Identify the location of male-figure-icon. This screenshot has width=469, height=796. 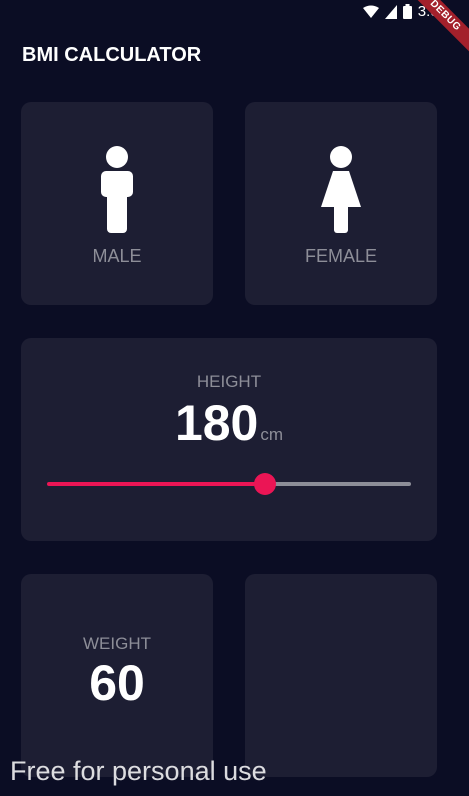
(117, 189).